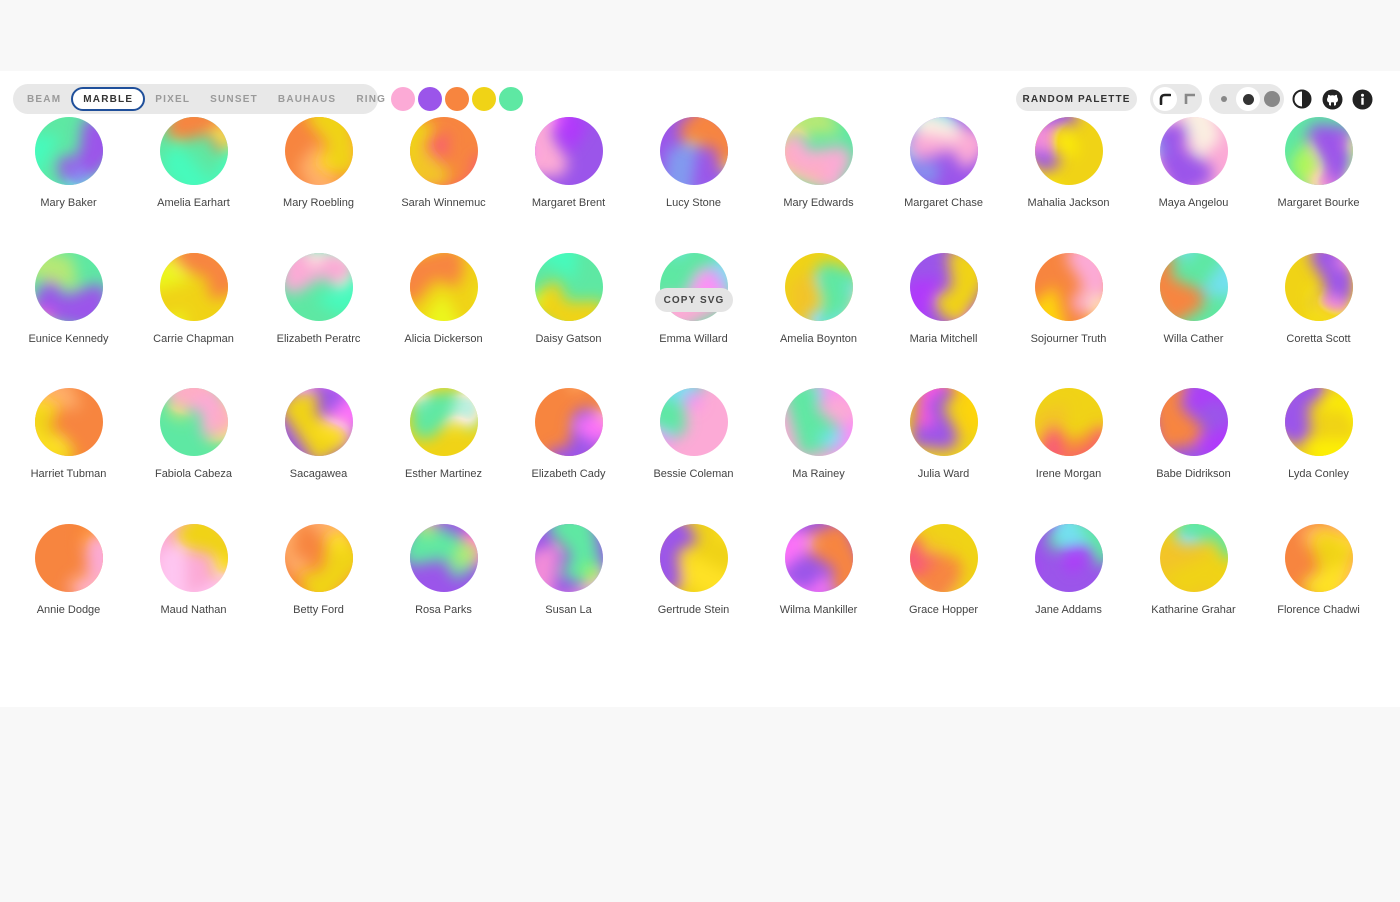  I want to click on avatar-card: Harriet Tubman, so click(68, 448).